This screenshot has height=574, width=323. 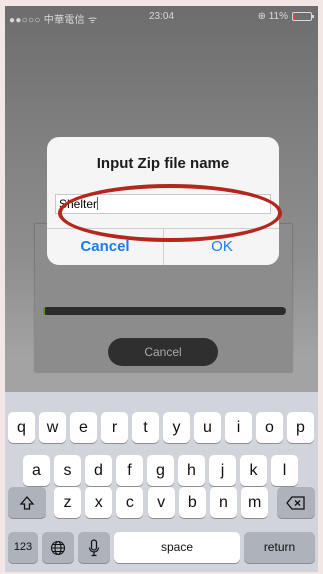 What do you see at coordinates (145, 427) in the screenshot?
I see `key-t: t` at bounding box center [145, 427].